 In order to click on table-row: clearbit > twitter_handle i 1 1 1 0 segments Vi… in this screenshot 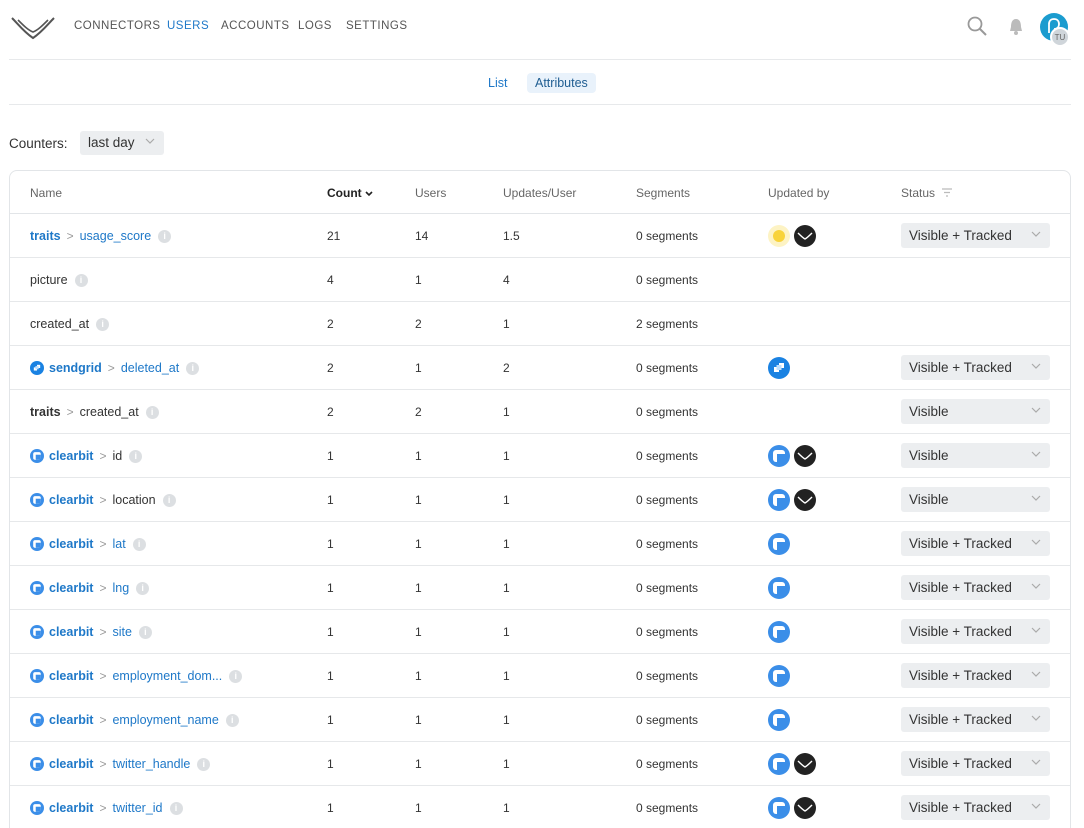, I will do `click(540, 764)`.